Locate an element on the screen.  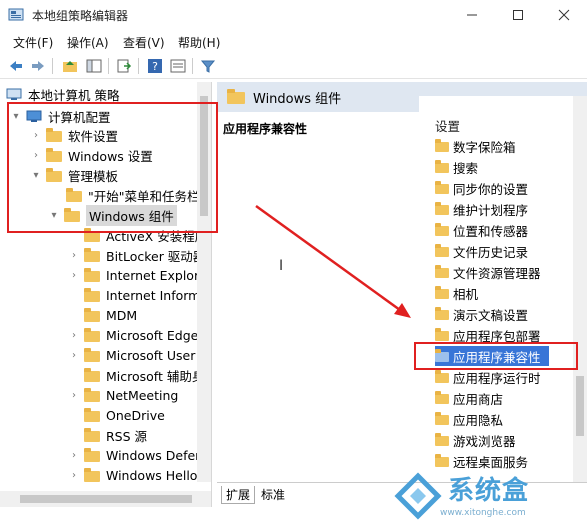
watermark-url: www.xitonghe.com is located at coordinates (483, 513).